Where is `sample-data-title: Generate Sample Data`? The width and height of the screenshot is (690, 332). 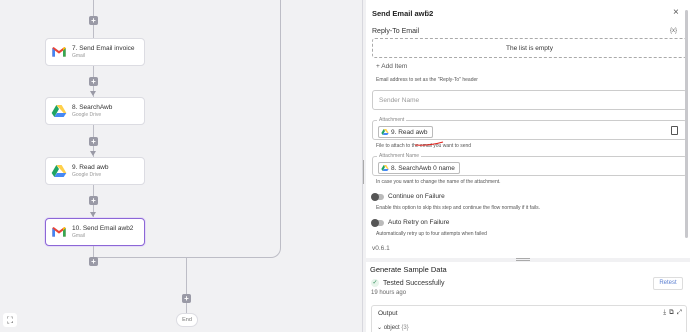
sample-data-title: Generate Sample Data is located at coordinates (408, 269).